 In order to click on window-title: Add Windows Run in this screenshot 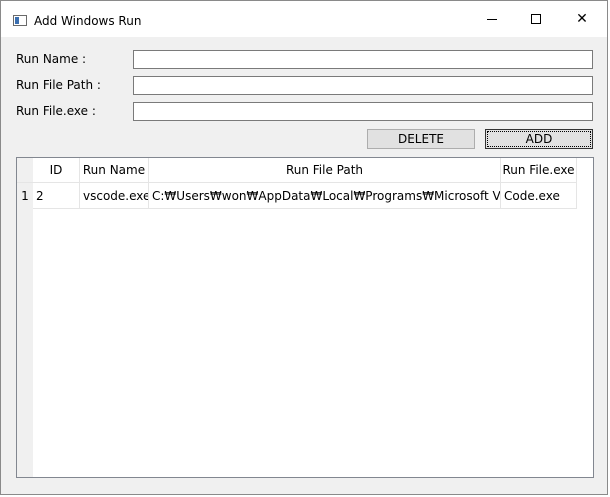, I will do `click(88, 21)`.